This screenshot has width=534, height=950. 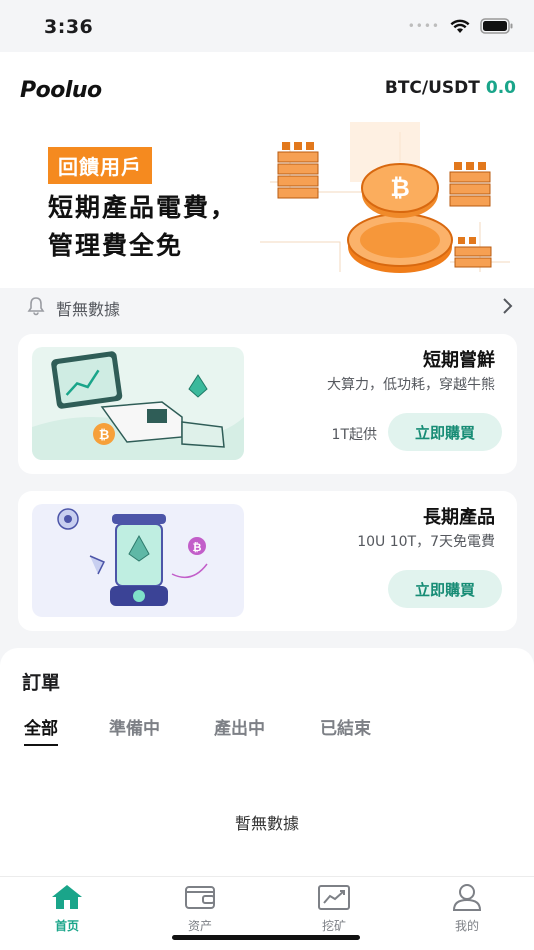 I want to click on wifi-icon, so click(x=460, y=26).